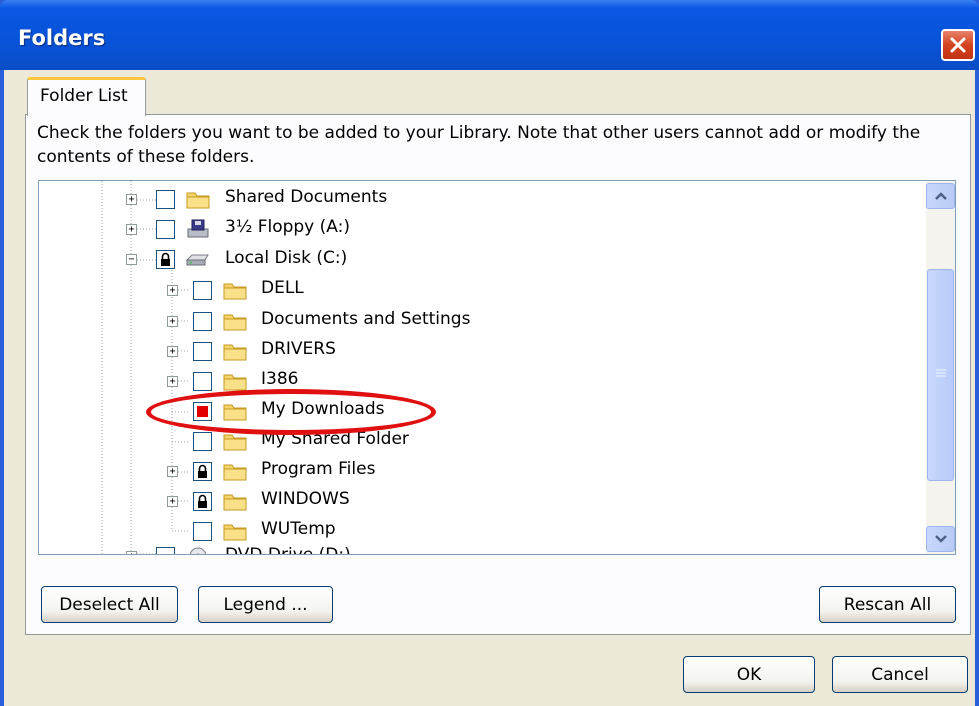  I want to click on tree-item-label: My Shared Folder, so click(335, 439).